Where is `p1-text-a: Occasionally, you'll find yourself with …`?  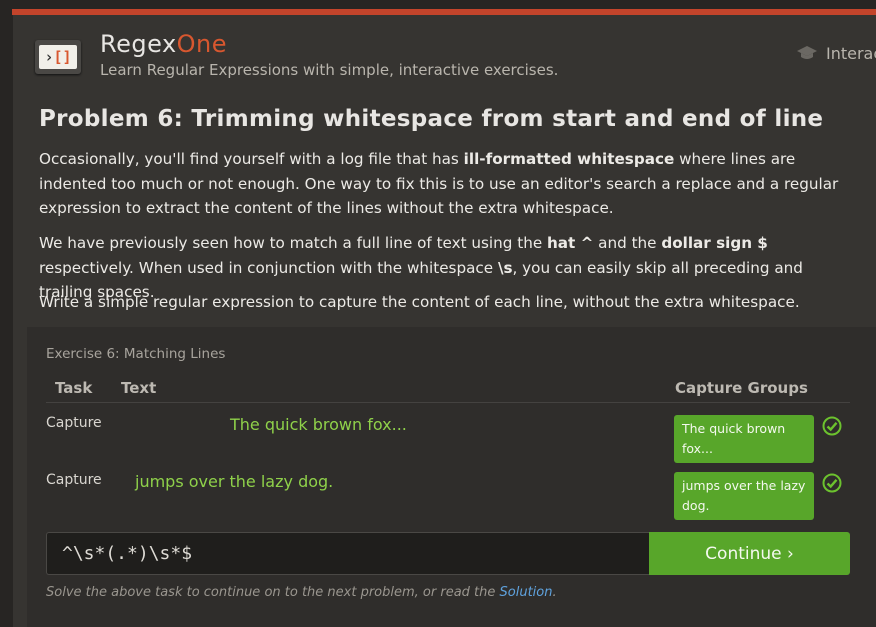 p1-text-a: Occasionally, you'll find yourself with … is located at coordinates (251, 159).